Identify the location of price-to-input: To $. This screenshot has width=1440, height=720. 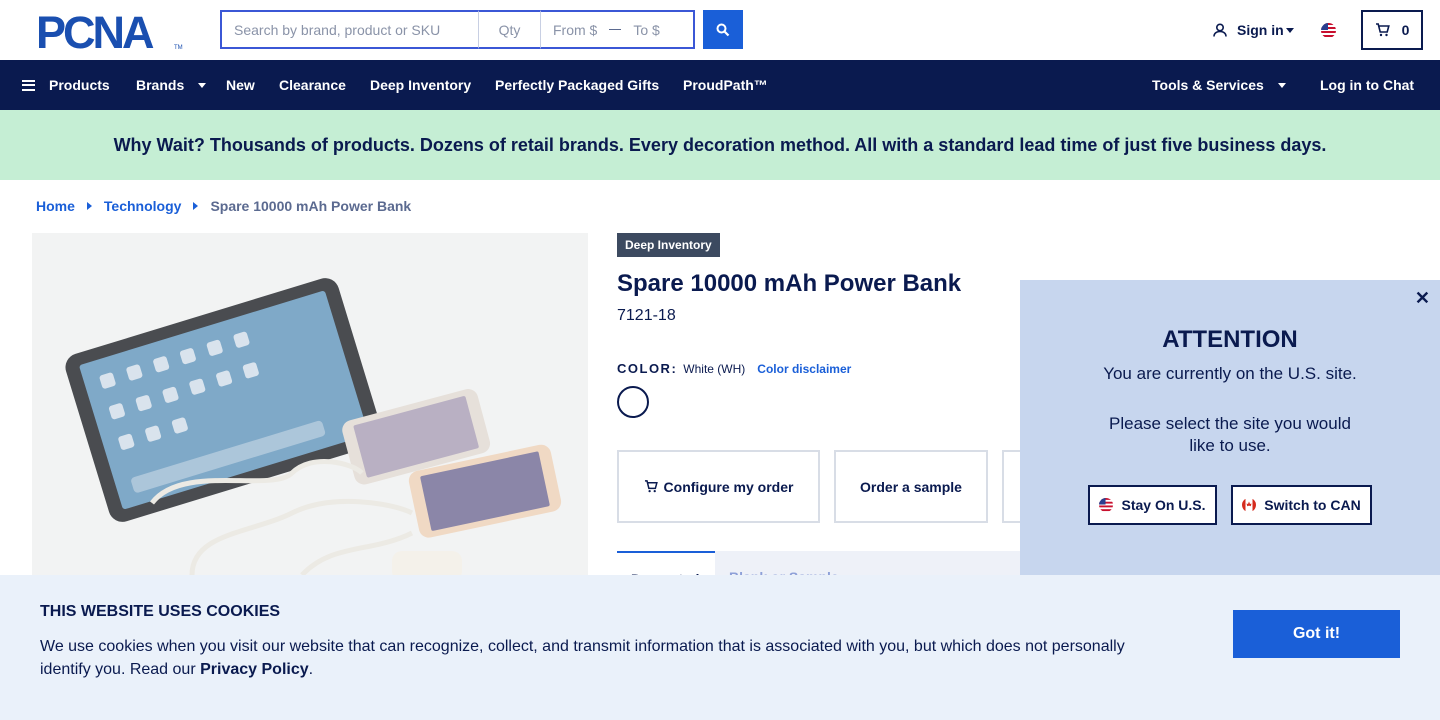
(646, 30).